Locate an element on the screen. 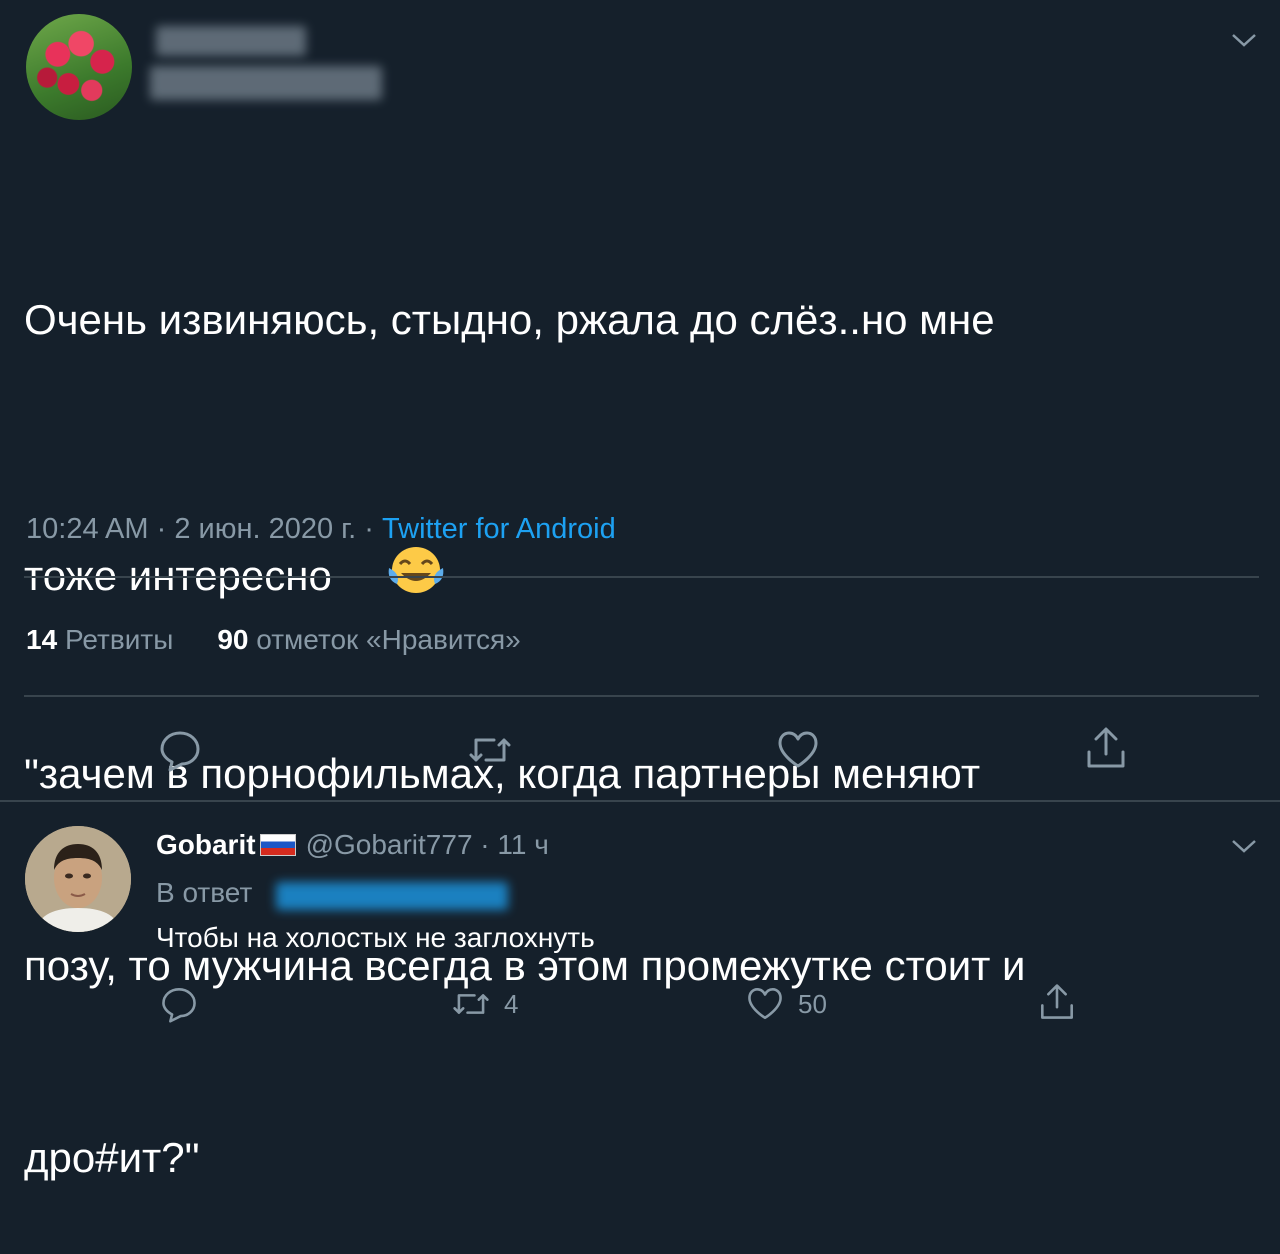 The height and width of the screenshot is (1254, 1280). reply-header: Gobarit @Gobarit777 · 11 ч is located at coordinates (352, 845).